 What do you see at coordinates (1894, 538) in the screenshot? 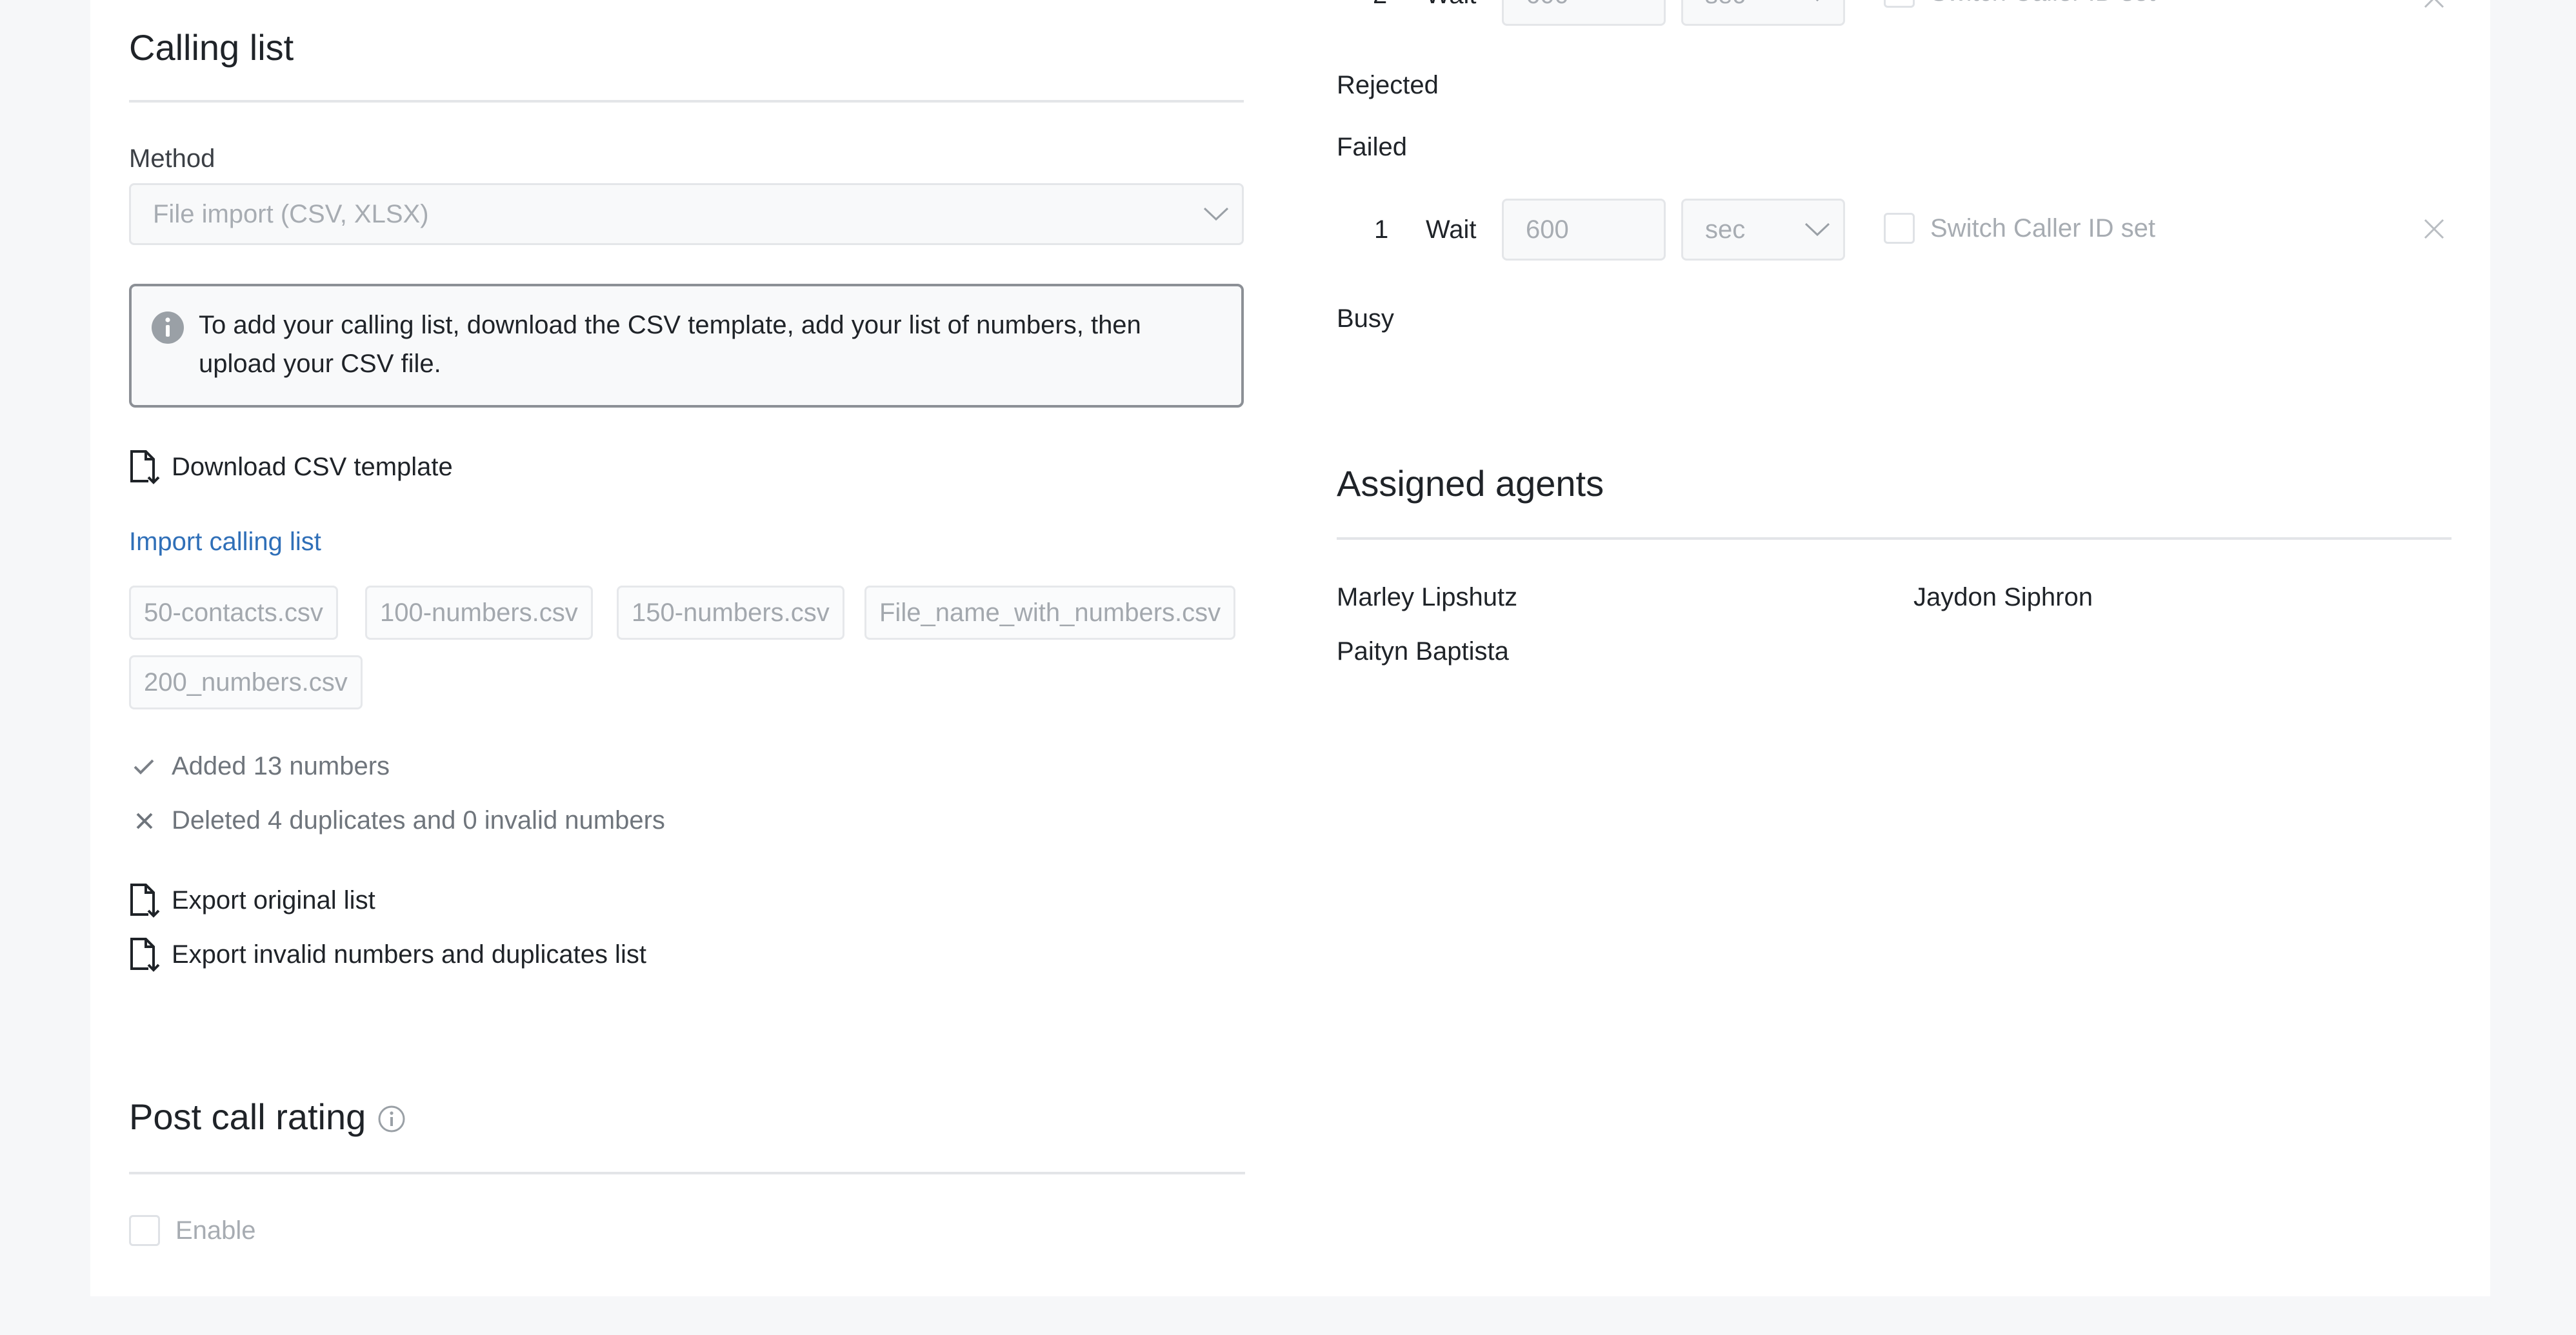
I see `assigned-agents-divider` at bounding box center [1894, 538].